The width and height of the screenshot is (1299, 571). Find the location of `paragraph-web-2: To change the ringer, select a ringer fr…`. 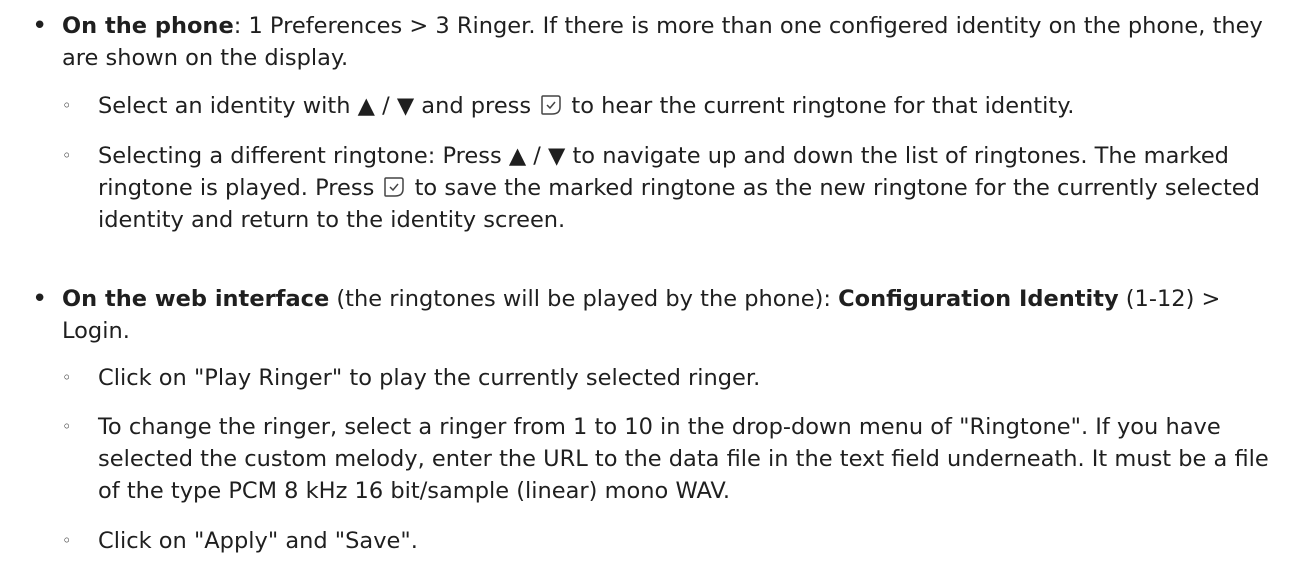

paragraph-web-2: To change the ringer, select a ringer fr… is located at coordinates (683, 459).